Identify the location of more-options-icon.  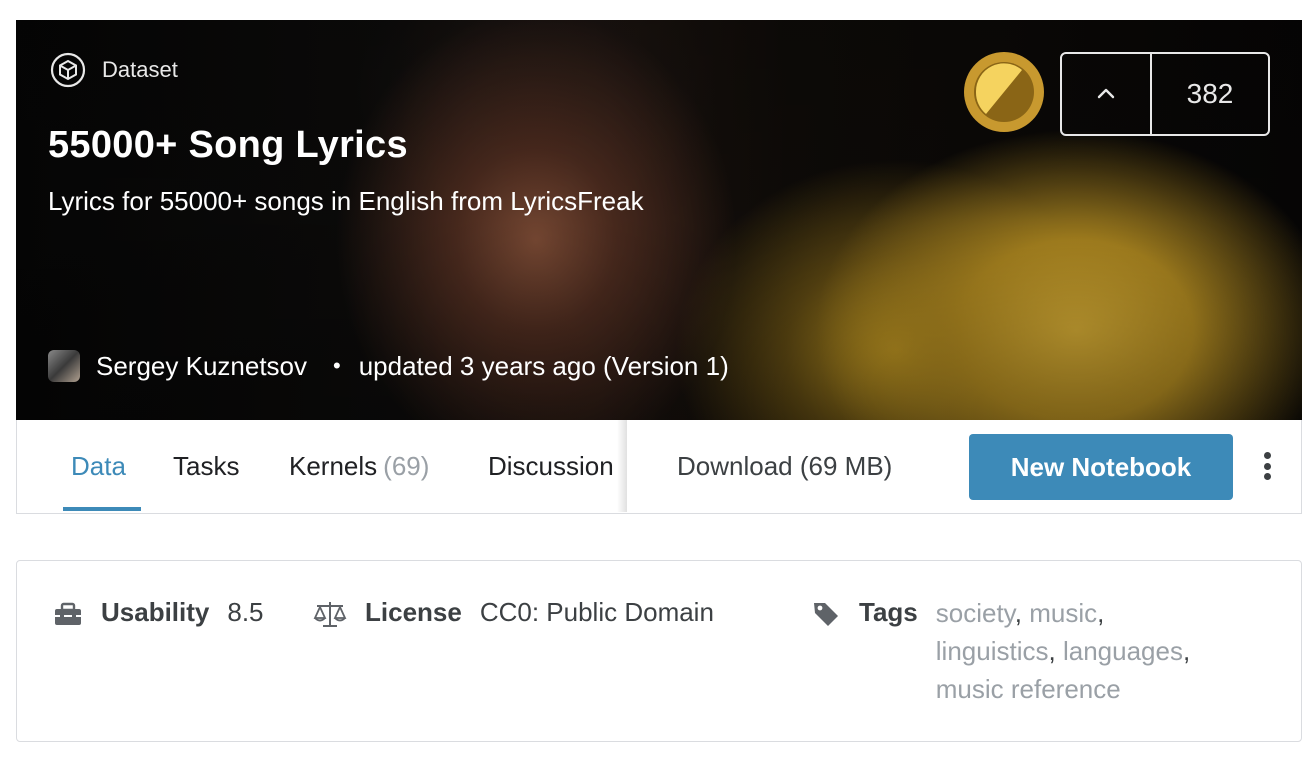
(1267, 466).